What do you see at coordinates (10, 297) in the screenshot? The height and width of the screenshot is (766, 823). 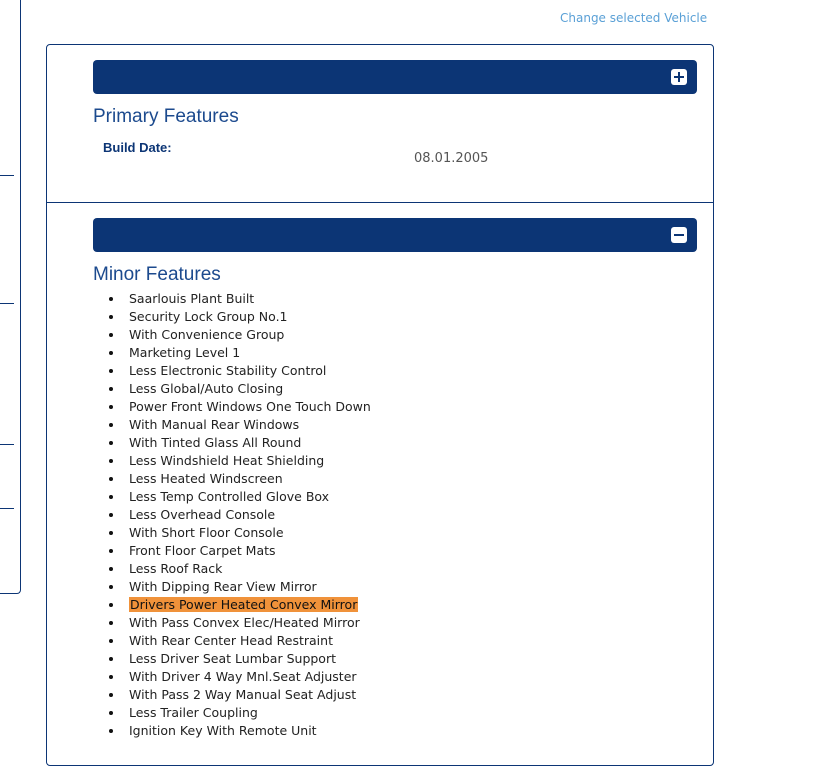 I see `left-sidebar-panel` at bounding box center [10, 297].